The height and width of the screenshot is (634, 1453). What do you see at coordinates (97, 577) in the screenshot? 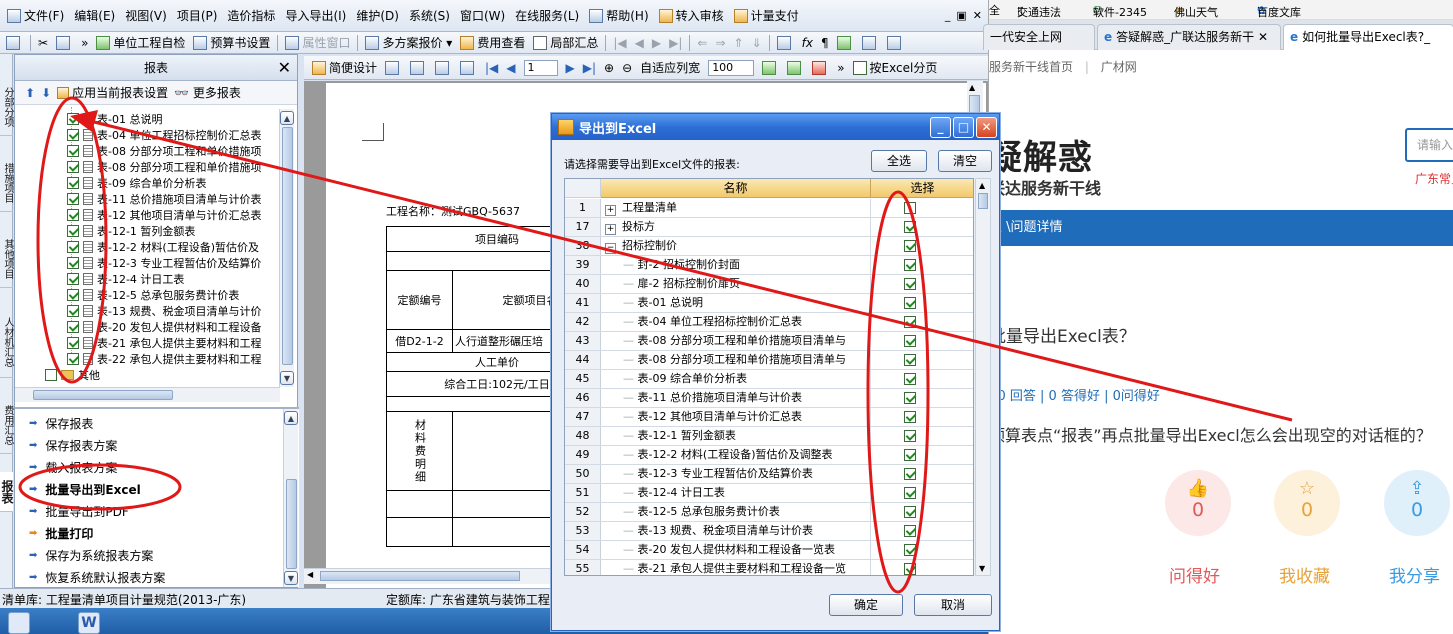
I see `report-action: ➡ 恢复系统默认报表方案` at bounding box center [97, 577].